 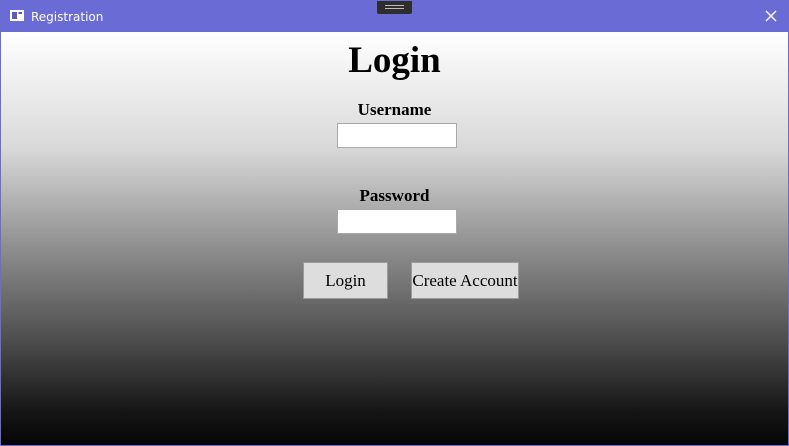 I want to click on username-label: Username, so click(x=394, y=109).